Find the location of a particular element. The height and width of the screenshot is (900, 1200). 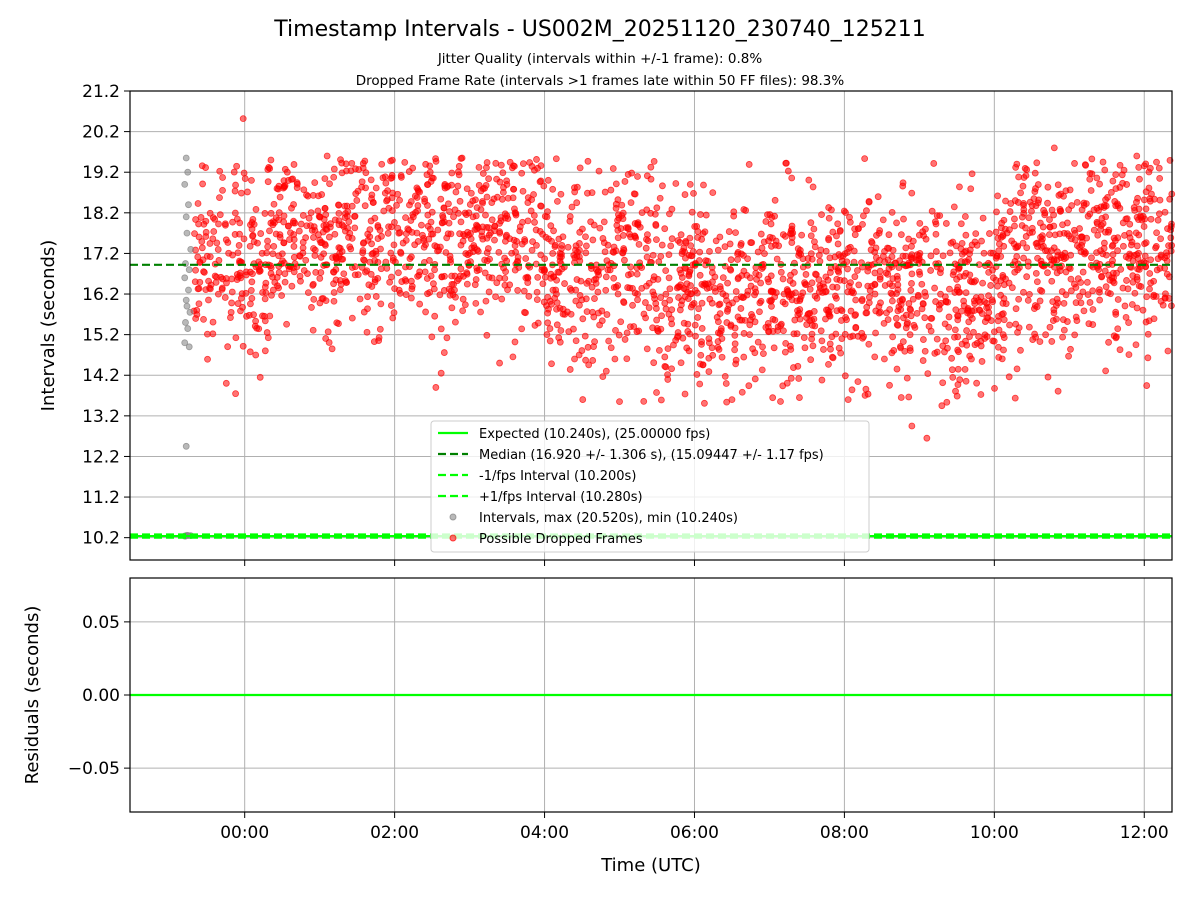

interval-point is located at coordinates (189, 270).